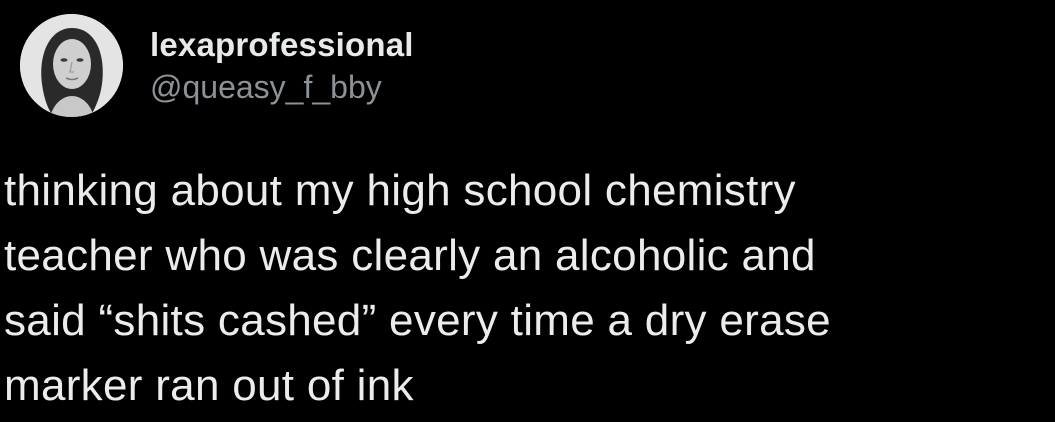 Image resolution: width=1055 pixels, height=422 pixels. I want to click on avatar, so click(71, 65).